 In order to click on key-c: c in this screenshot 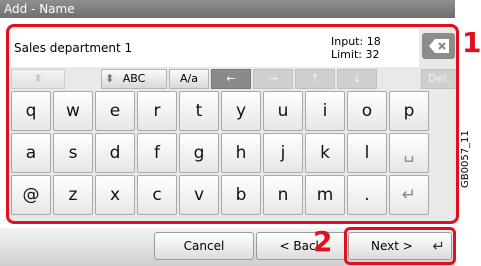, I will do `click(157, 195)`.